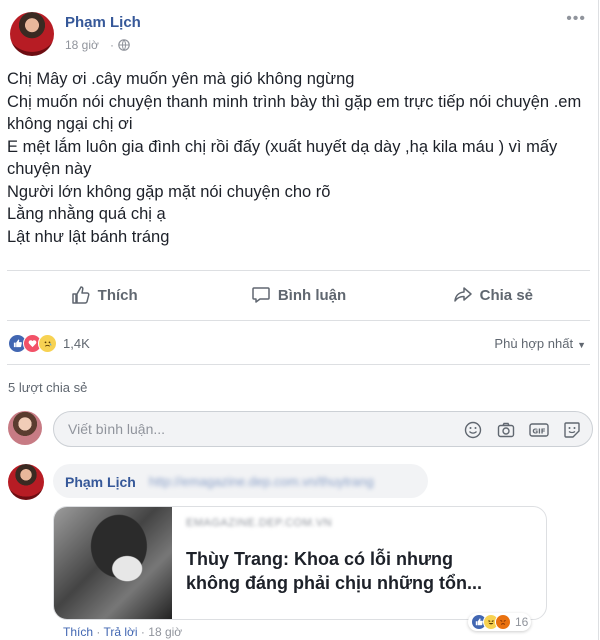 Image resolution: width=600 pixels, height=640 pixels. What do you see at coordinates (261, 295) in the screenshot?
I see `comment-icon` at bounding box center [261, 295].